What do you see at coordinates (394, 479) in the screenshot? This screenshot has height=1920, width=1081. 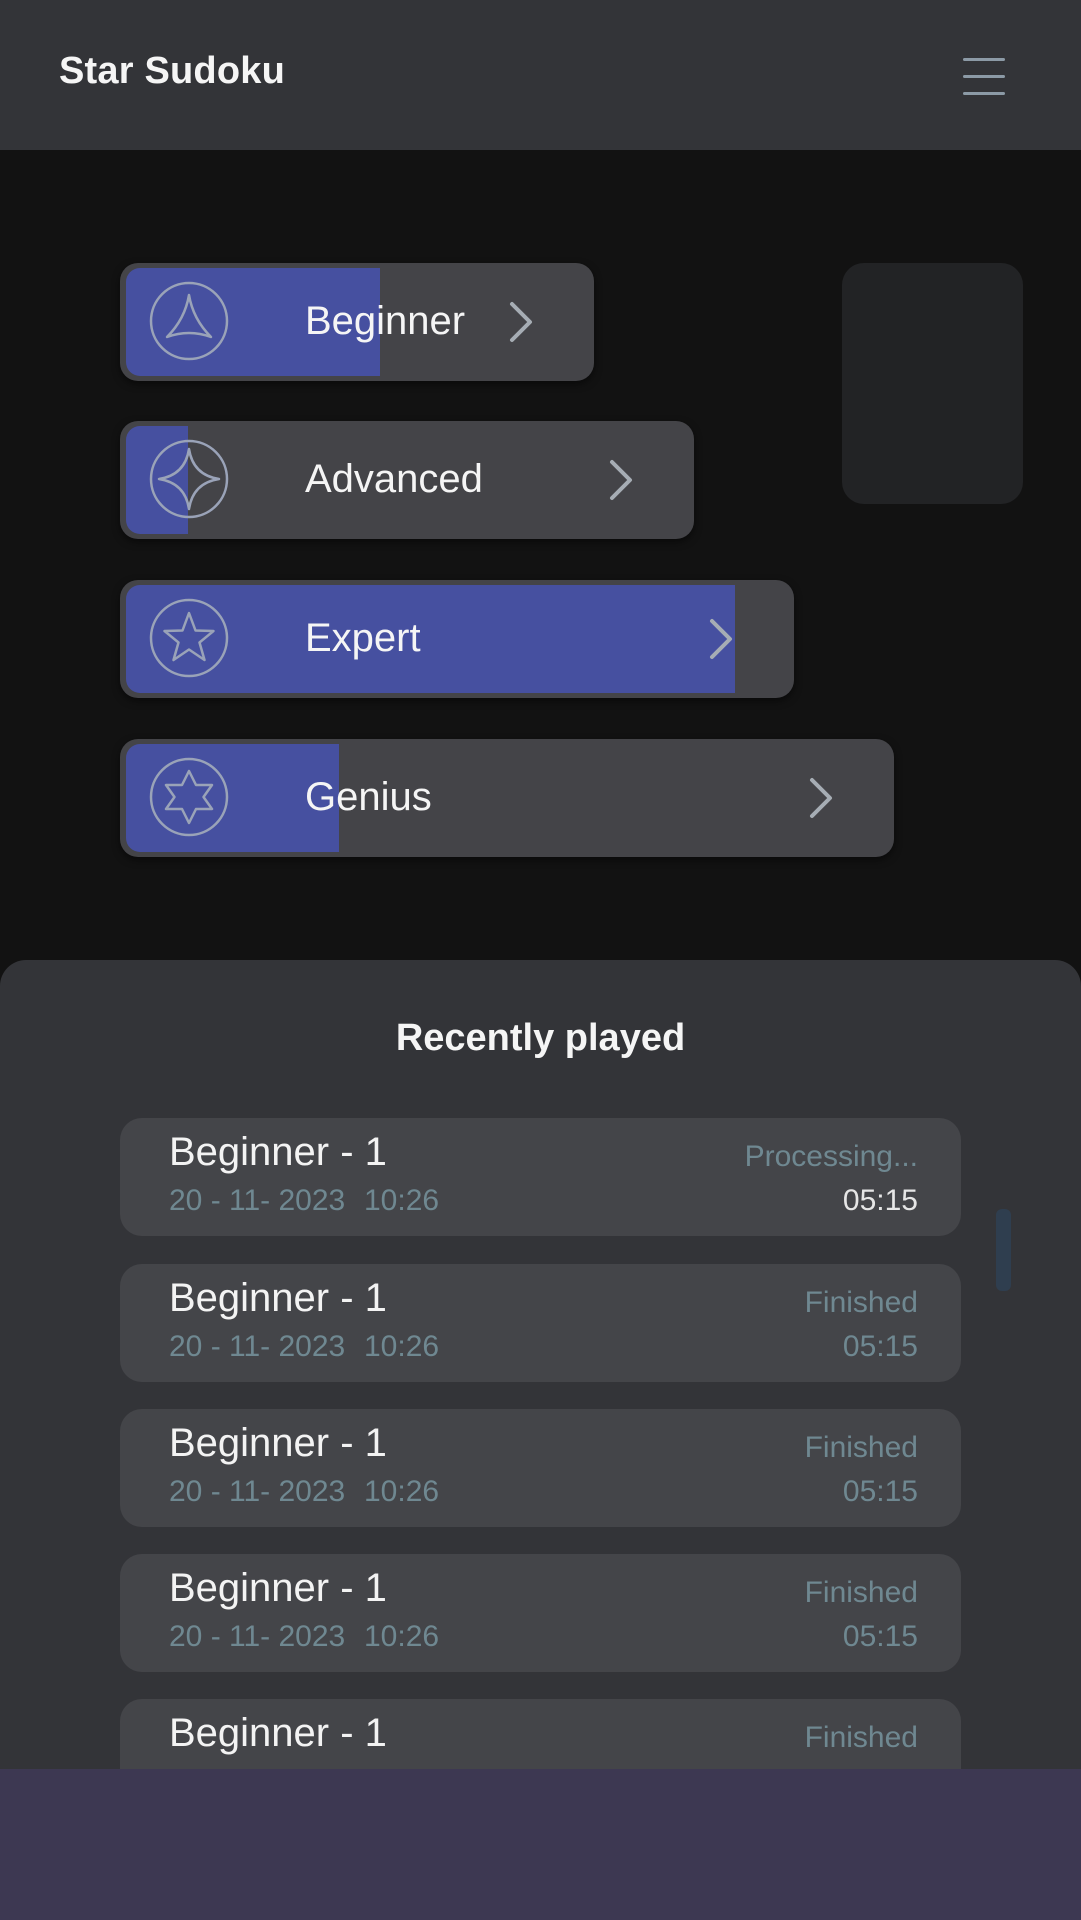 I see `level-label: Advanced` at bounding box center [394, 479].